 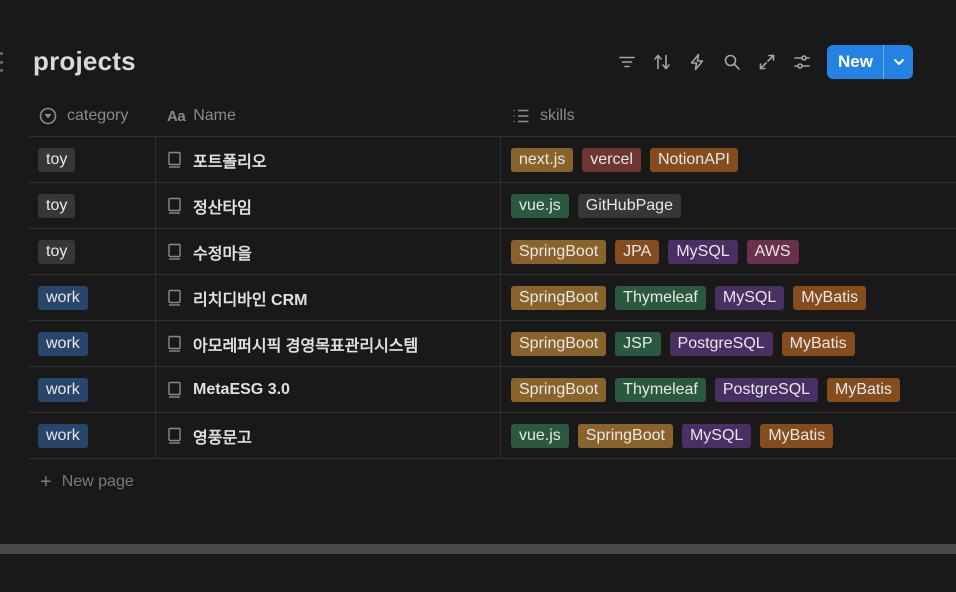 I want to click on skills-cell: SpringBoot JSP PostgreSQL MyBatis, so click(x=728, y=343).